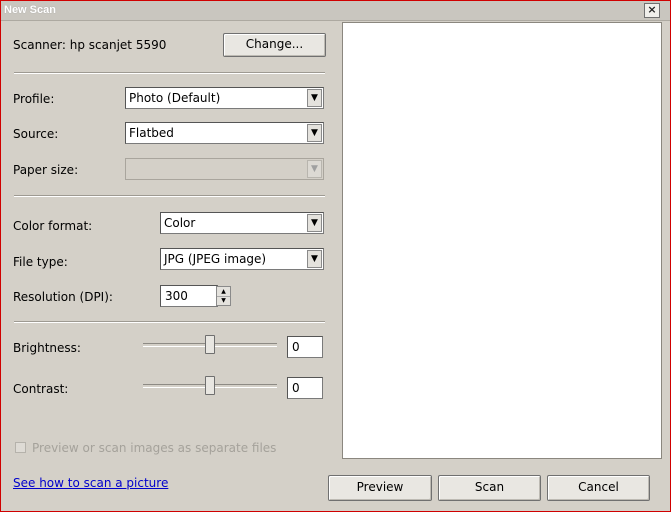 This screenshot has width=671, height=512. I want to click on file-type-label: File type:, so click(40, 262).